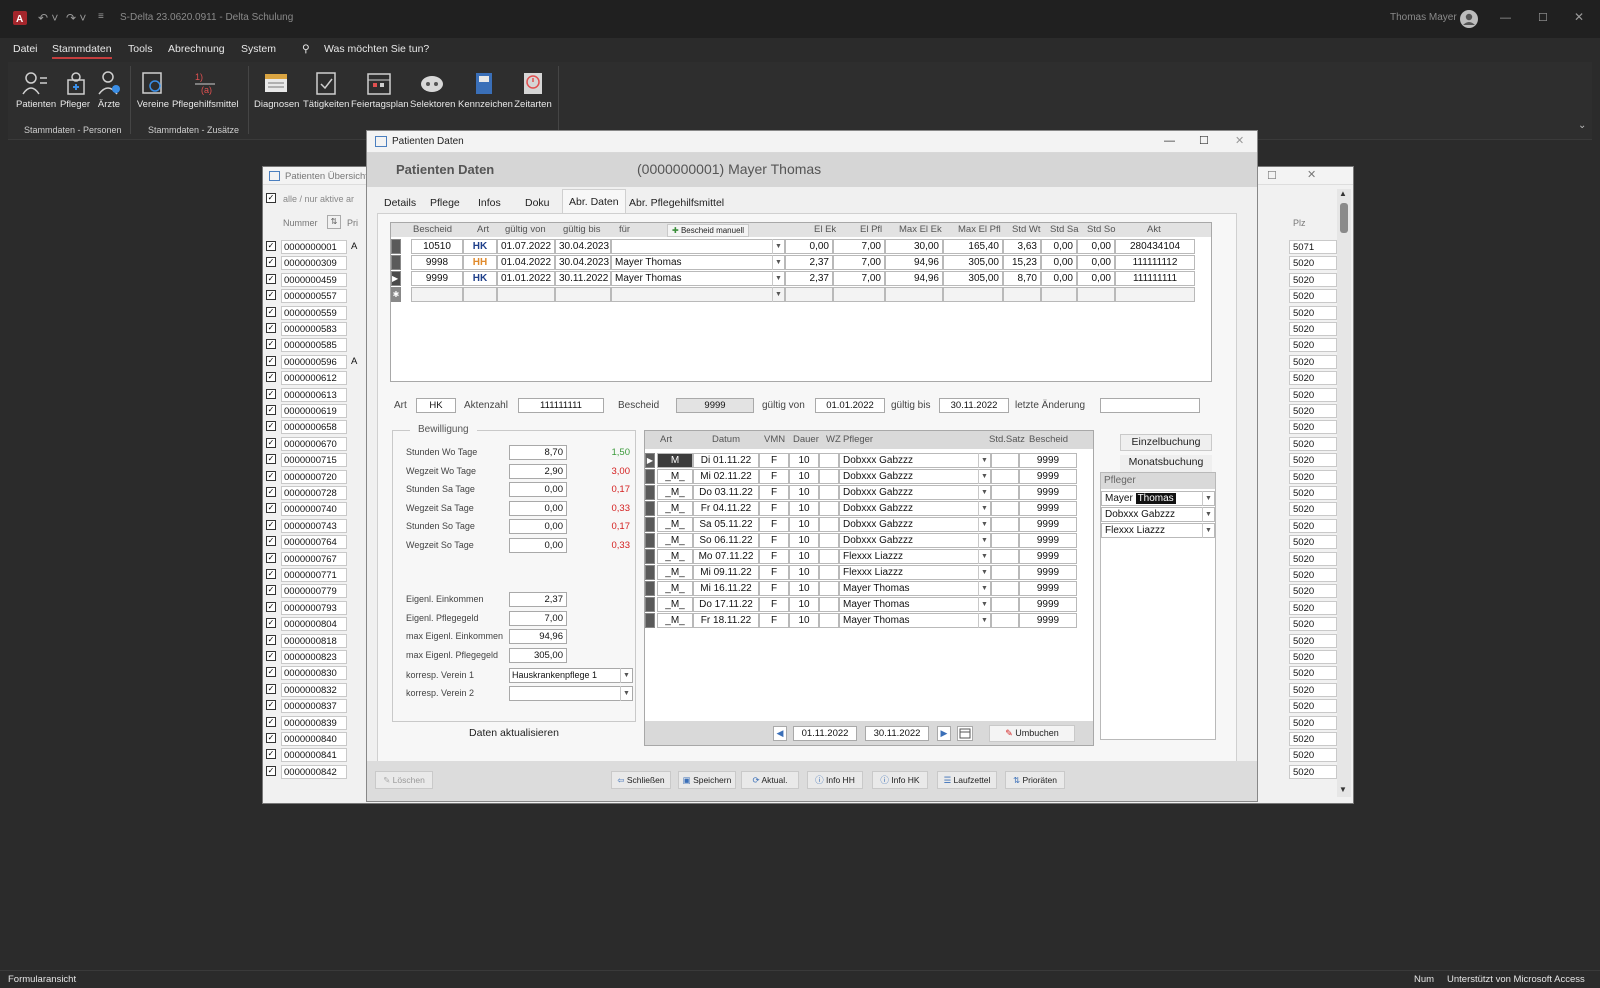 The width and height of the screenshot is (1600, 988). What do you see at coordinates (314, 361) in the screenshot?
I see `patient-number: 0000000596` at bounding box center [314, 361].